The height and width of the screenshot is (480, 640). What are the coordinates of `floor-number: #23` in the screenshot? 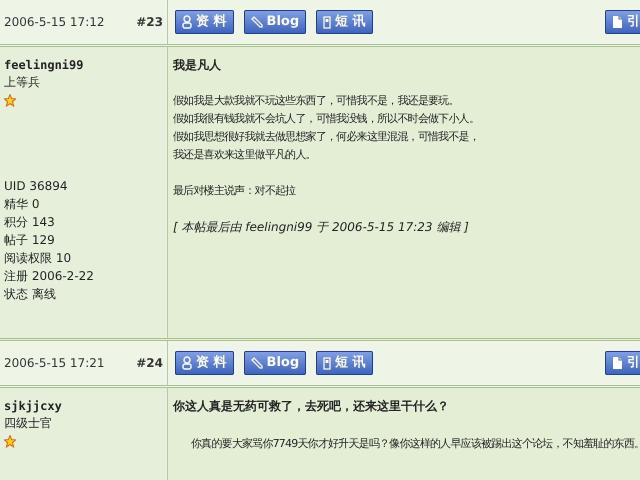 It's located at (149, 22).